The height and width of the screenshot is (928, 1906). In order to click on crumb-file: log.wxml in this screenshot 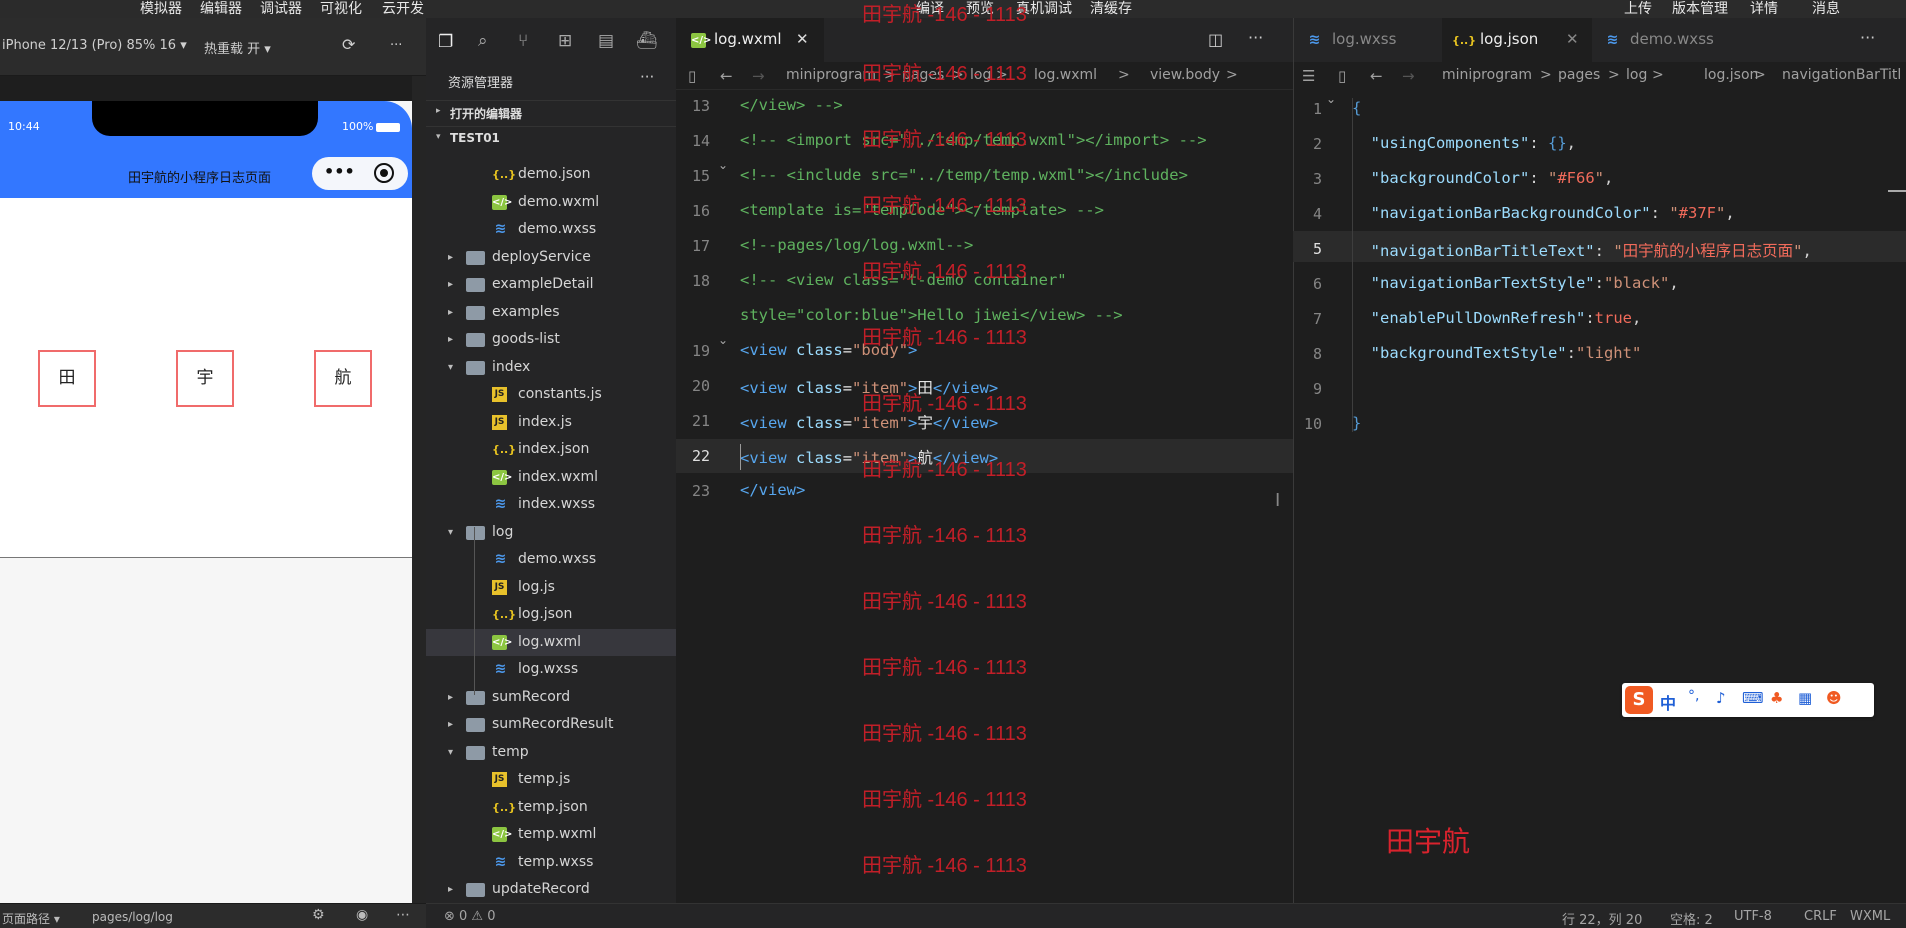, I will do `click(1065, 75)`.